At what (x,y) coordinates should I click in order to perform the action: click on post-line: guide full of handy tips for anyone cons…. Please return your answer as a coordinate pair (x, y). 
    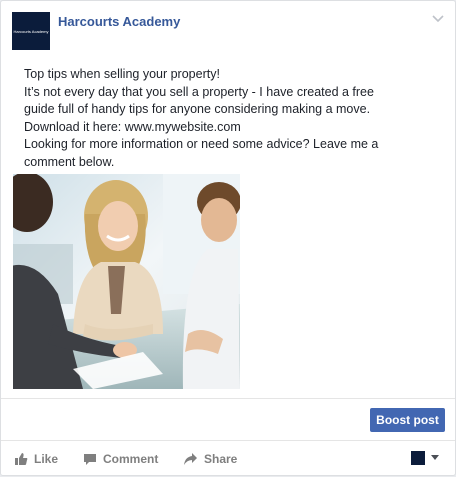
    Looking at the image, I should click on (197, 109).